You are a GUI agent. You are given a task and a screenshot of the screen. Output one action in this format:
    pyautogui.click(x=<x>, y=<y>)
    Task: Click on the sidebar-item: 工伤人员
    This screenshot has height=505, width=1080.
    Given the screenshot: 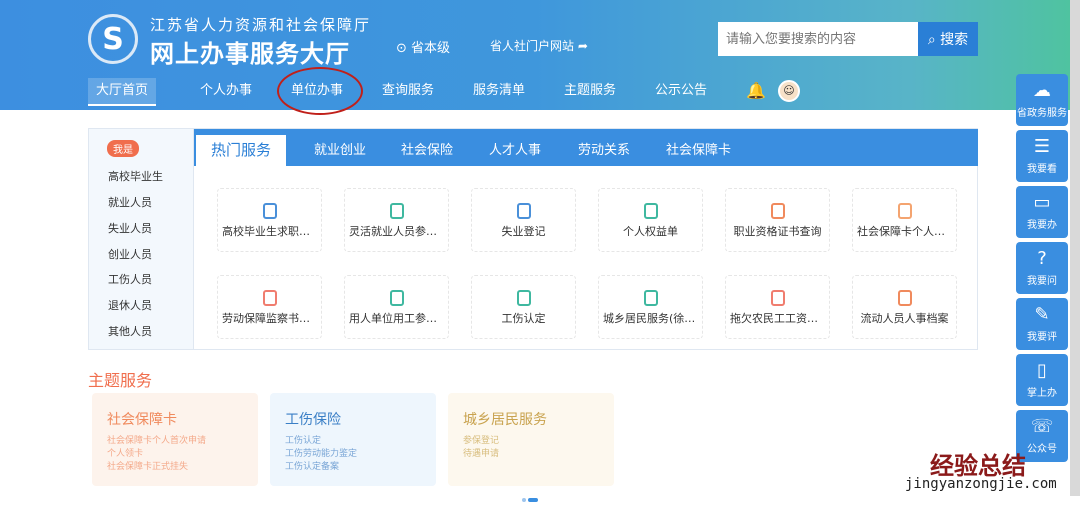 What is the action you would take?
    pyautogui.click(x=130, y=279)
    